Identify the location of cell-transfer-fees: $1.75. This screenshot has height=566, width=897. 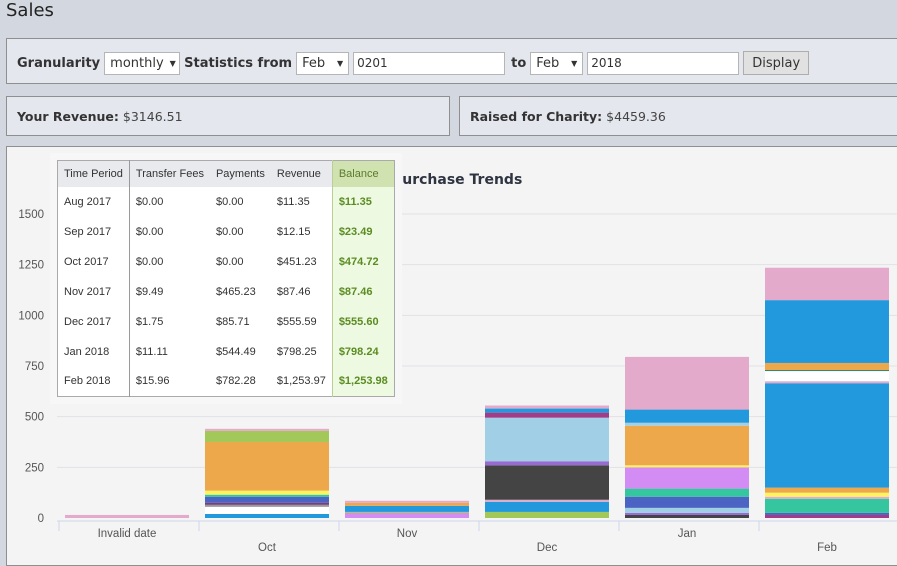
(149, 321).